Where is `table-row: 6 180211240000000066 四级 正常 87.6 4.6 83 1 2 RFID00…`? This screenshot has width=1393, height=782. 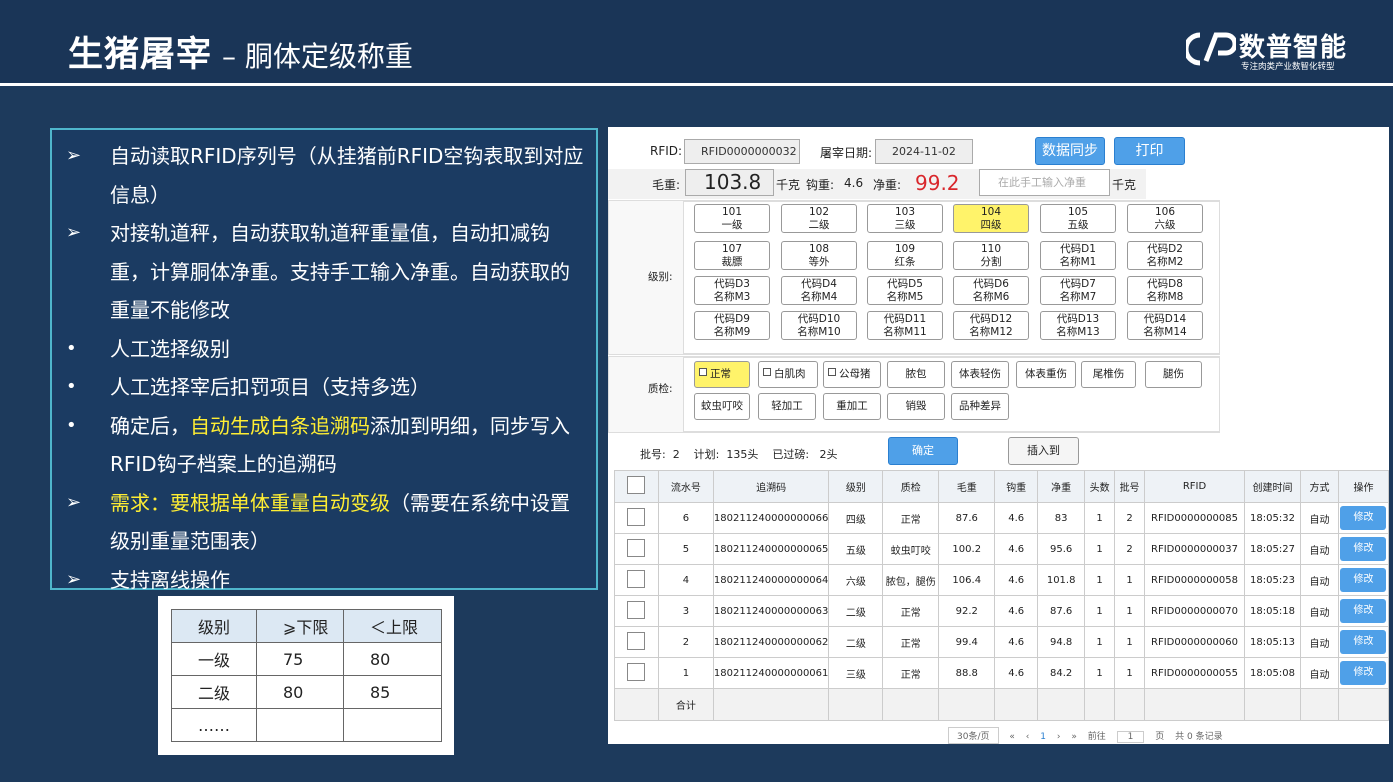
table-row: 6 180211240000000066 四级 正常 87.6 4.6 83 1 2 RFID00… is located at coordinates (1001, 518).